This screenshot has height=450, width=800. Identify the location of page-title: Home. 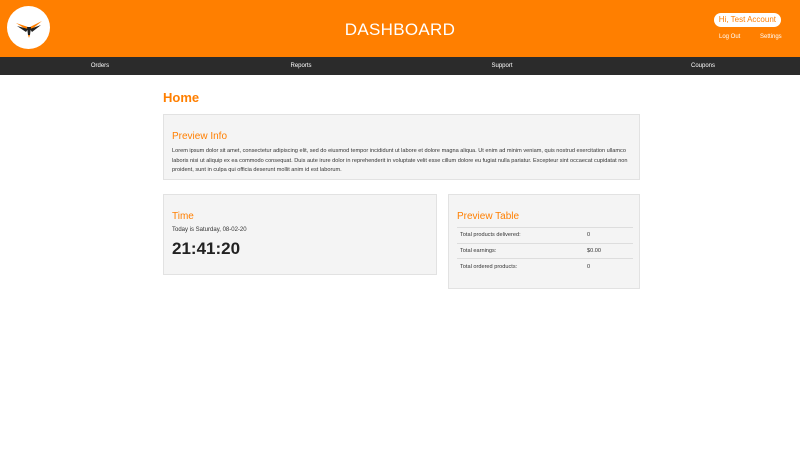
(181, 97).